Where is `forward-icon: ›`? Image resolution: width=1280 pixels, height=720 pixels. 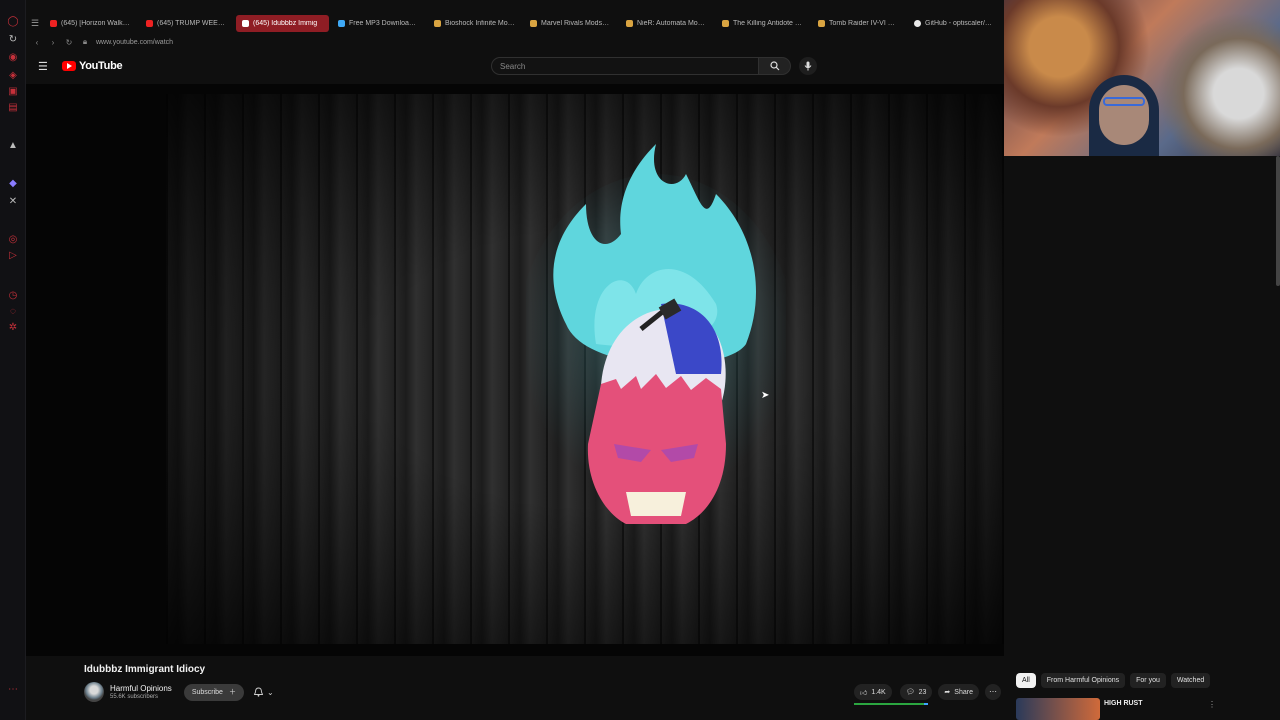 forward-icon: › is located at coordinates (53, 42).